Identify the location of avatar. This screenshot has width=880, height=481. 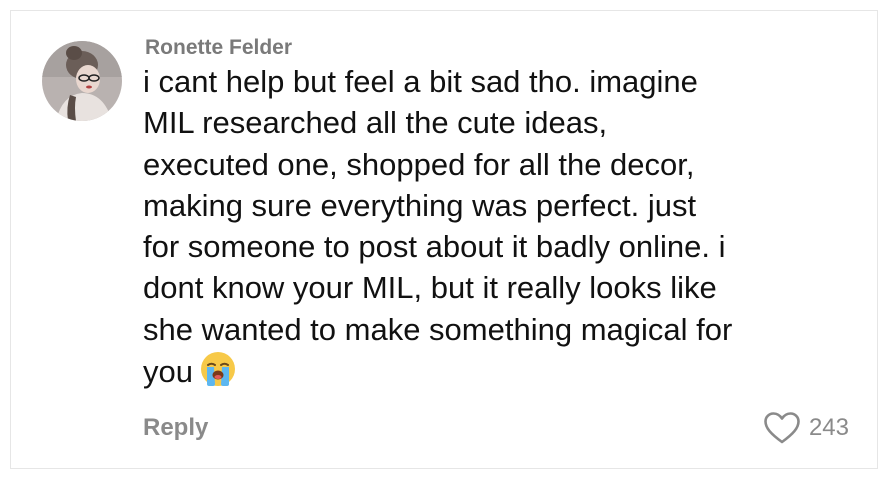
(82, 81).